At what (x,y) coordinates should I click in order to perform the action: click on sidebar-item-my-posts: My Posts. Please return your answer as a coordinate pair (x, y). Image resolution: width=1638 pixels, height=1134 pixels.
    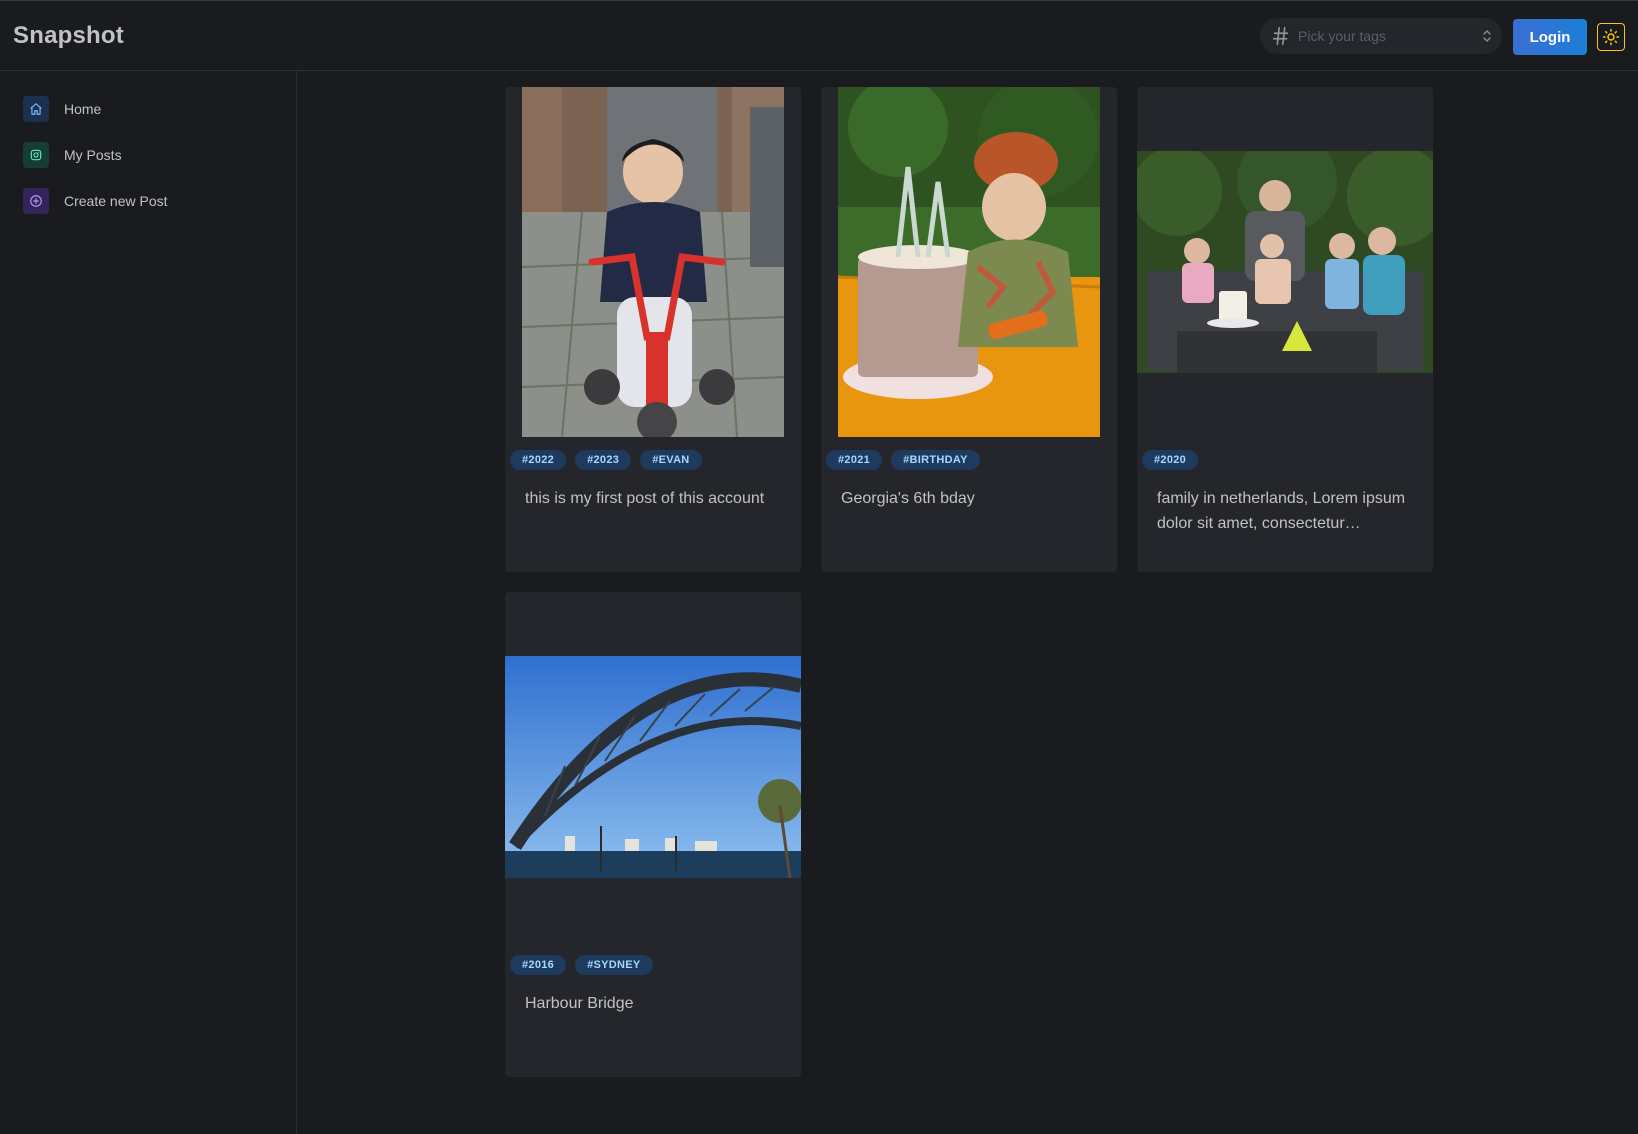
    Looking at the image, I should click on (72, 155).